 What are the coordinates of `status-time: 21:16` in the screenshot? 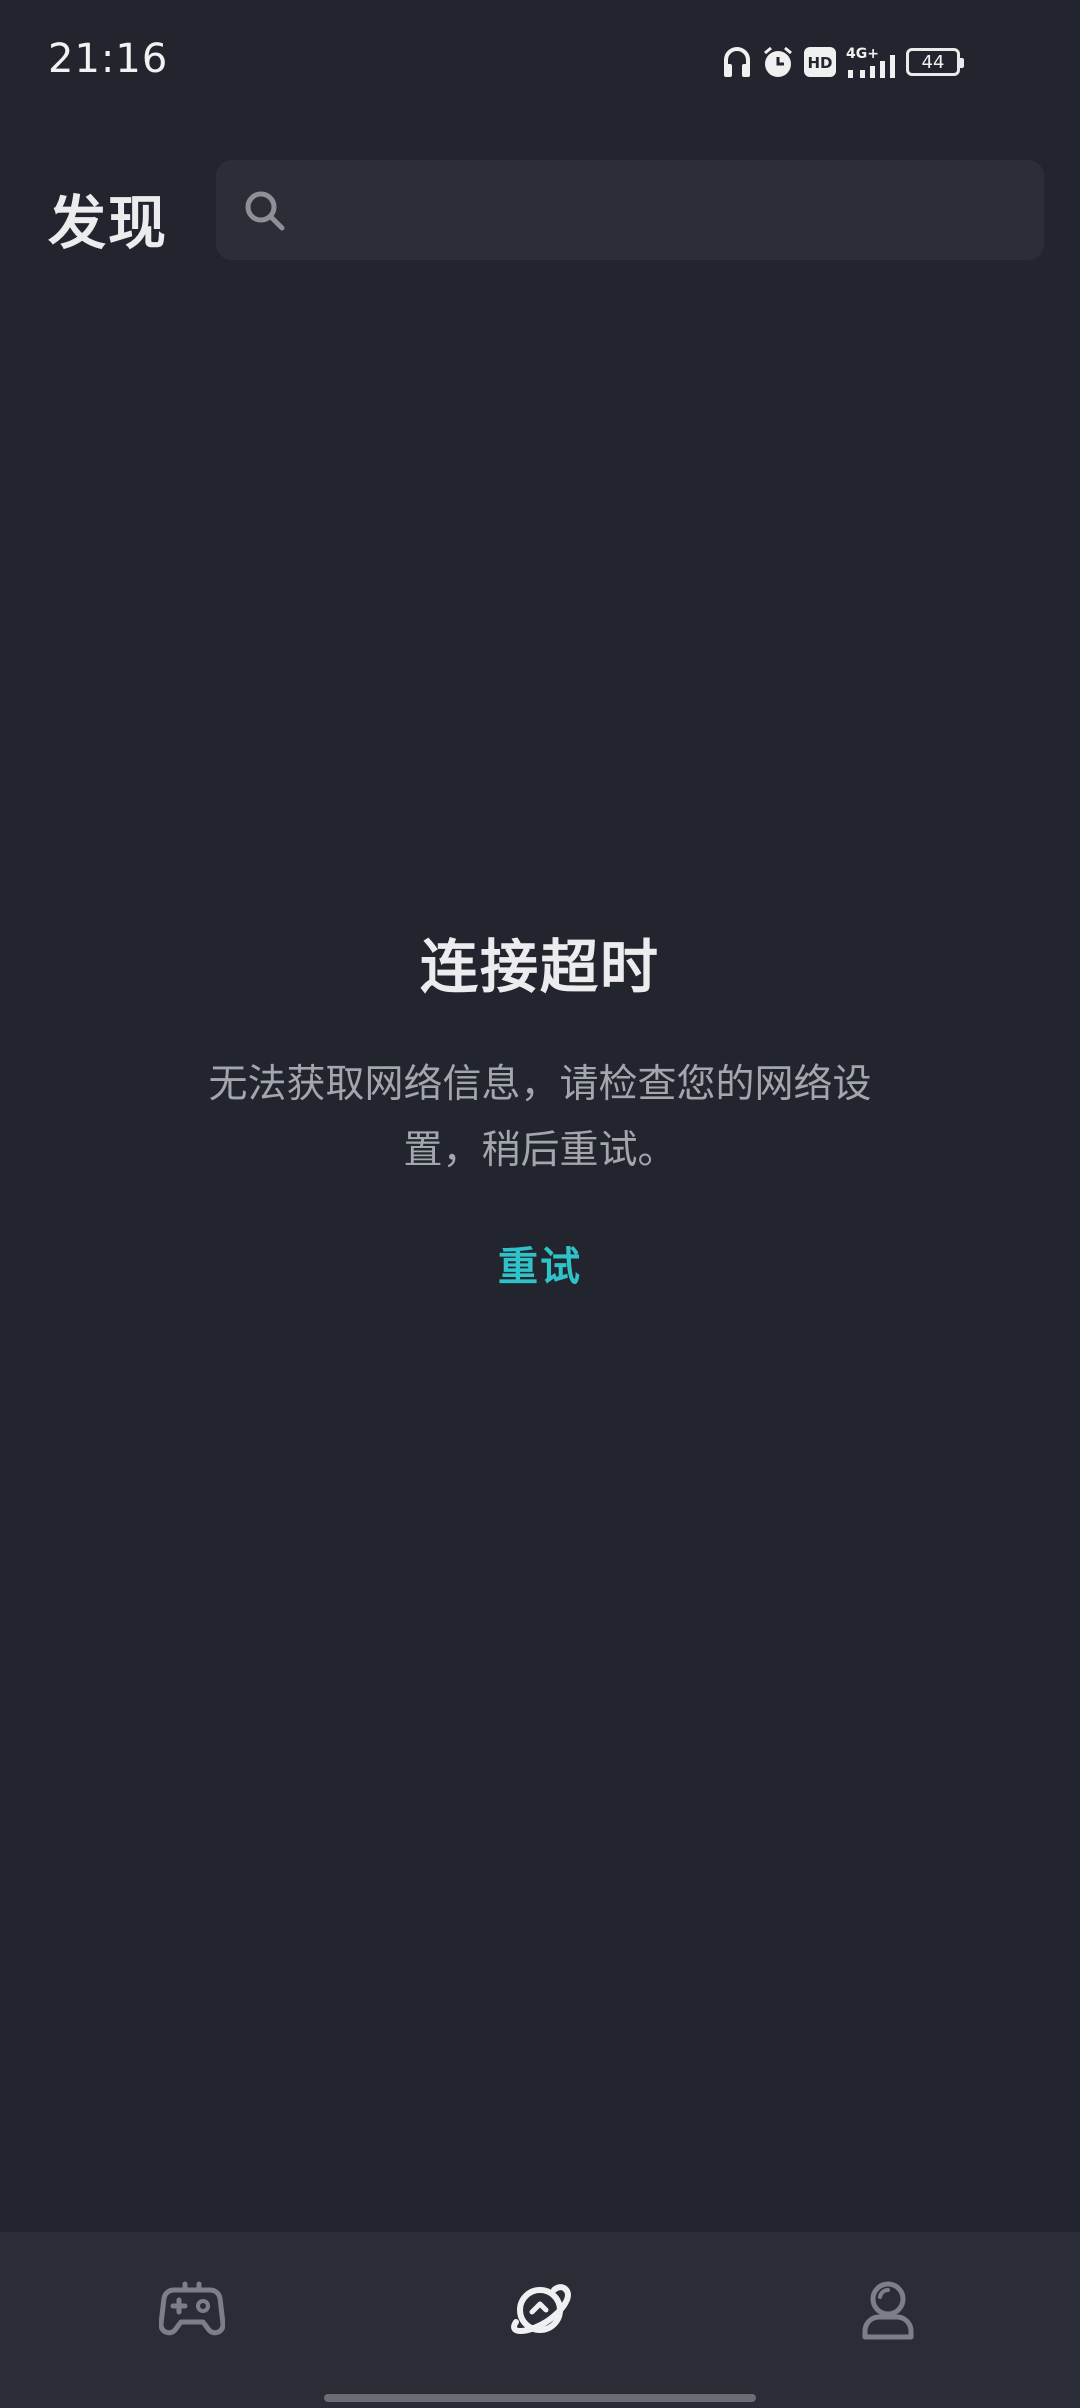 It's located at (108, 59).